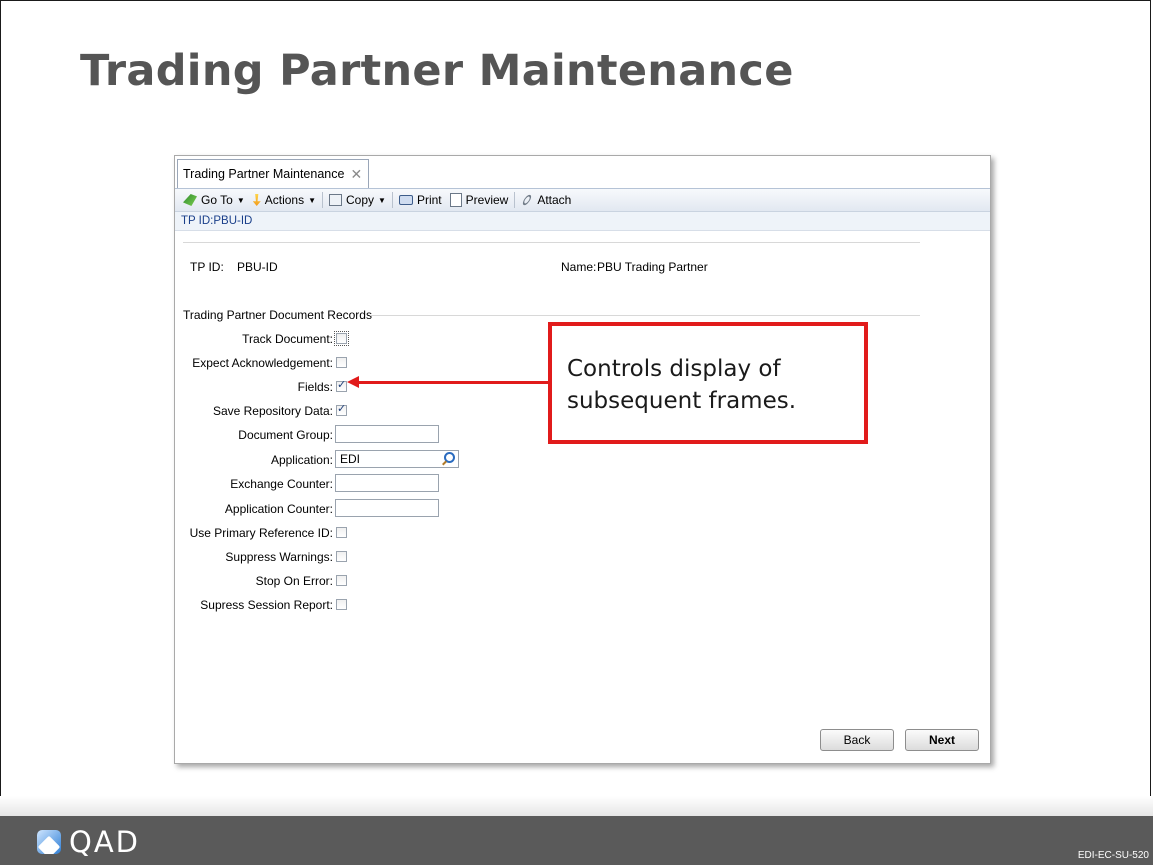 The image size is (1153, 865). I want to click on paperclip-icon, so click(527, 200).